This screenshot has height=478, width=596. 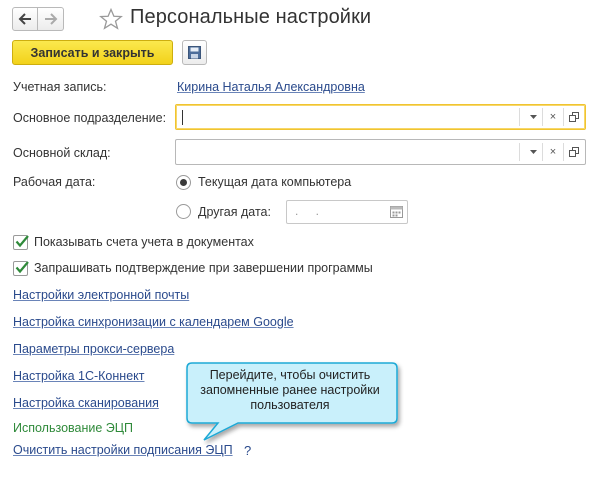 I want to click on show-accounts-checkbox, so click(x=21, y=242).